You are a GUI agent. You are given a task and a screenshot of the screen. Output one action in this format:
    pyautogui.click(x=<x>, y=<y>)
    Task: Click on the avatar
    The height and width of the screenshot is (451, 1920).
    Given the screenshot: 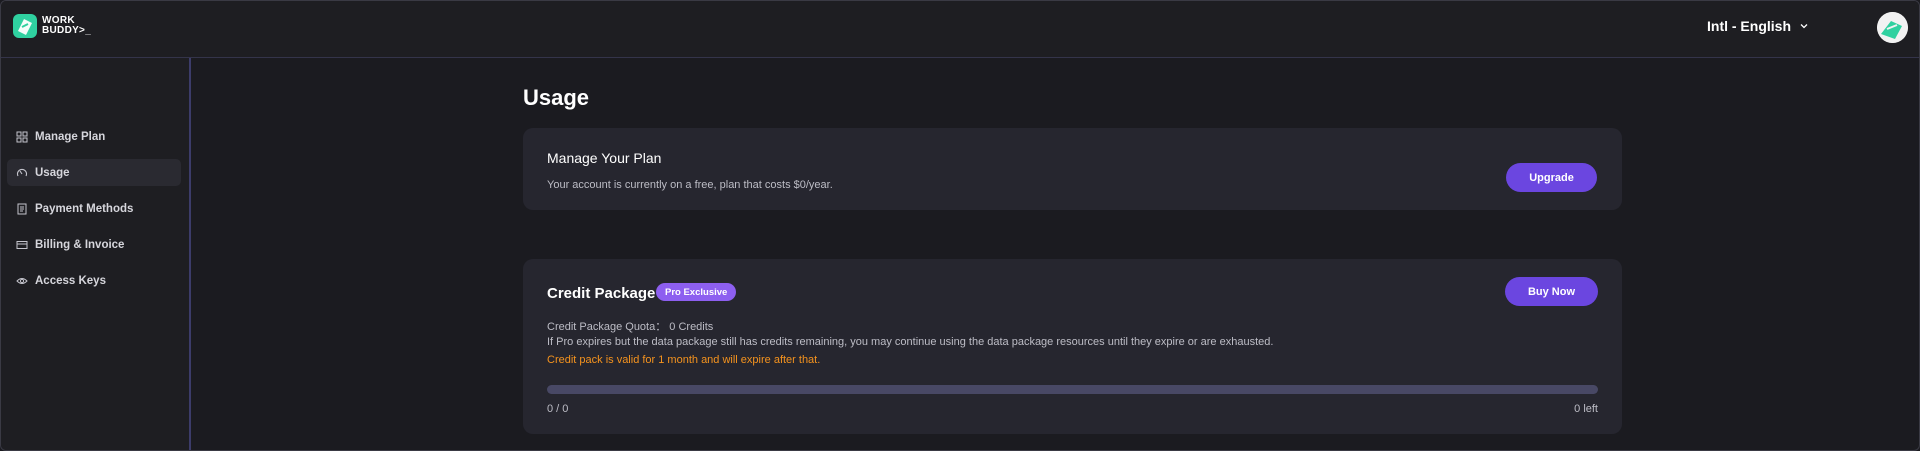 What is the action you would take?
    pyautogui.click(x=1892, y=27)
    